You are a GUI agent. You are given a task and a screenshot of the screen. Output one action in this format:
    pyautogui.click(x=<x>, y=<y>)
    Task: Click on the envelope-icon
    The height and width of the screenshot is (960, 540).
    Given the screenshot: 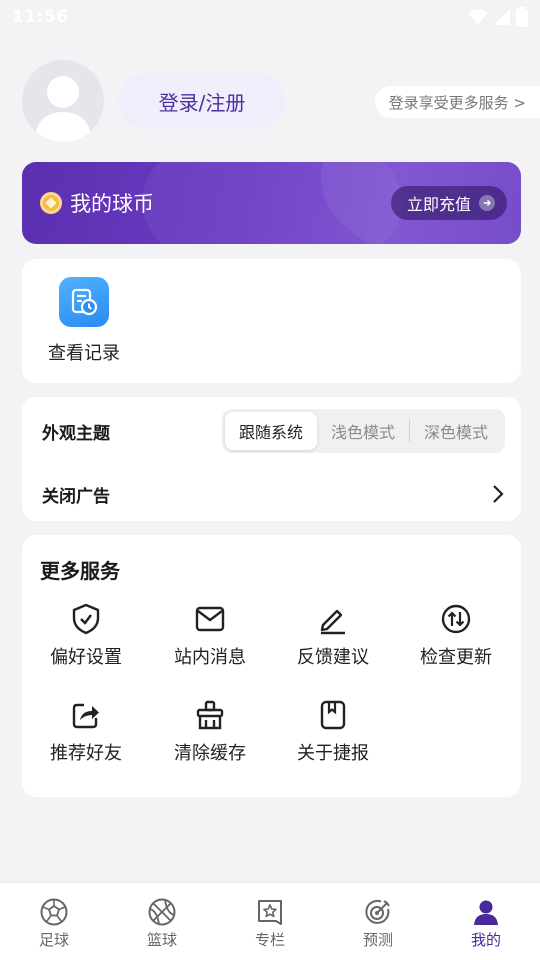 What is the action you would take?
    pyautogui.click(x=210, y=619)
    